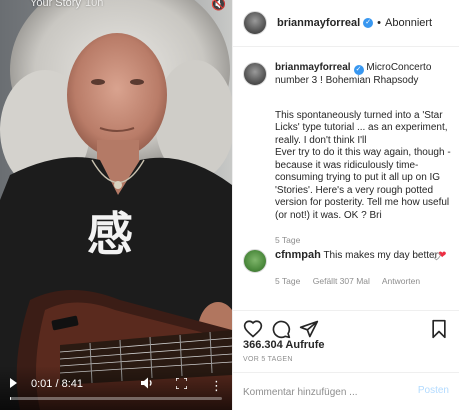 The height and width of the screenshot is (410, 459). What do you see at coordinates (433, 390) in the screenshot?
I see `post-button: Posten` at bounding box center [433, 390].